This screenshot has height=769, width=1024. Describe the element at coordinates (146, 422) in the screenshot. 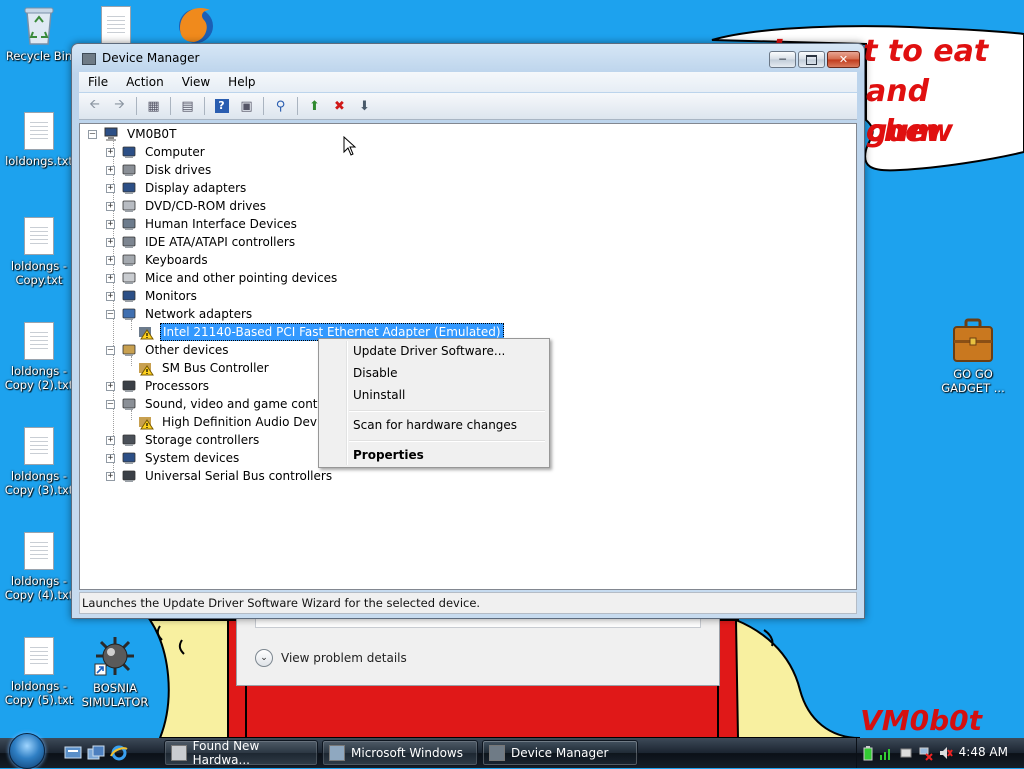

I see `warning-device-icon` at that location.